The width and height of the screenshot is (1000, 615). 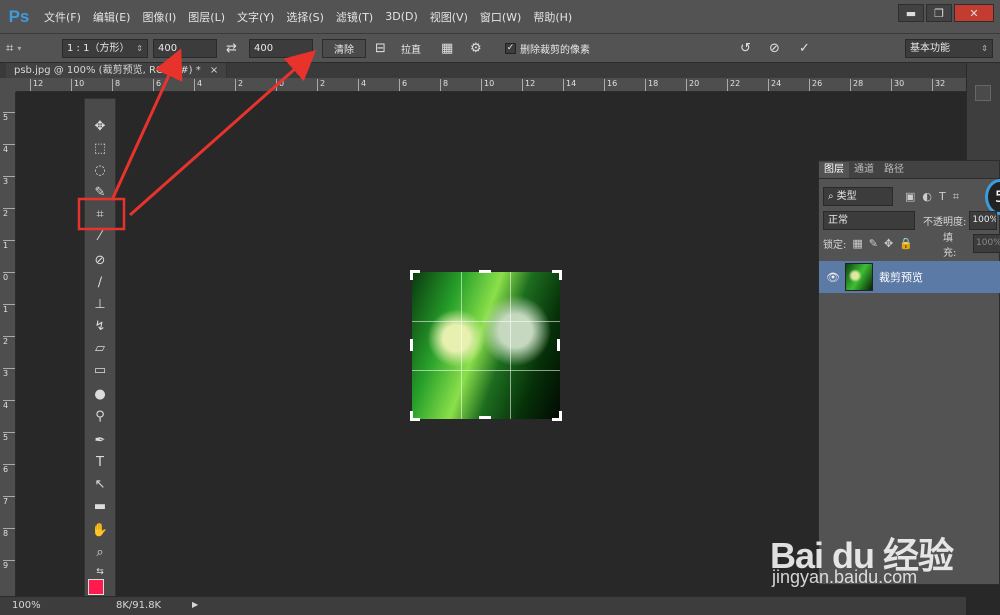 I want to click on brush-tool-icon: ∕, so click(x=100, y=282).